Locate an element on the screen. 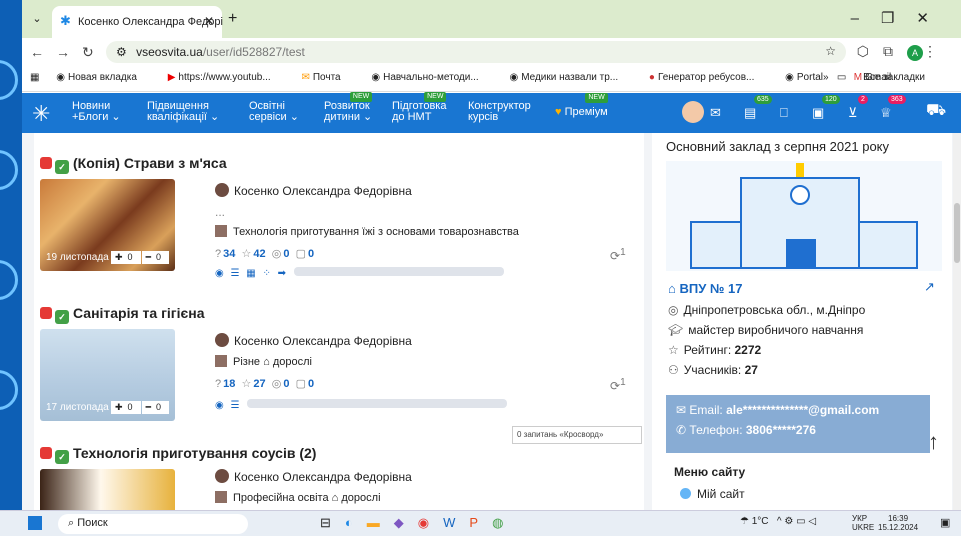 This screenshot has width=961, height=536. new-badge: NEW is located at coordinates (361, 97).